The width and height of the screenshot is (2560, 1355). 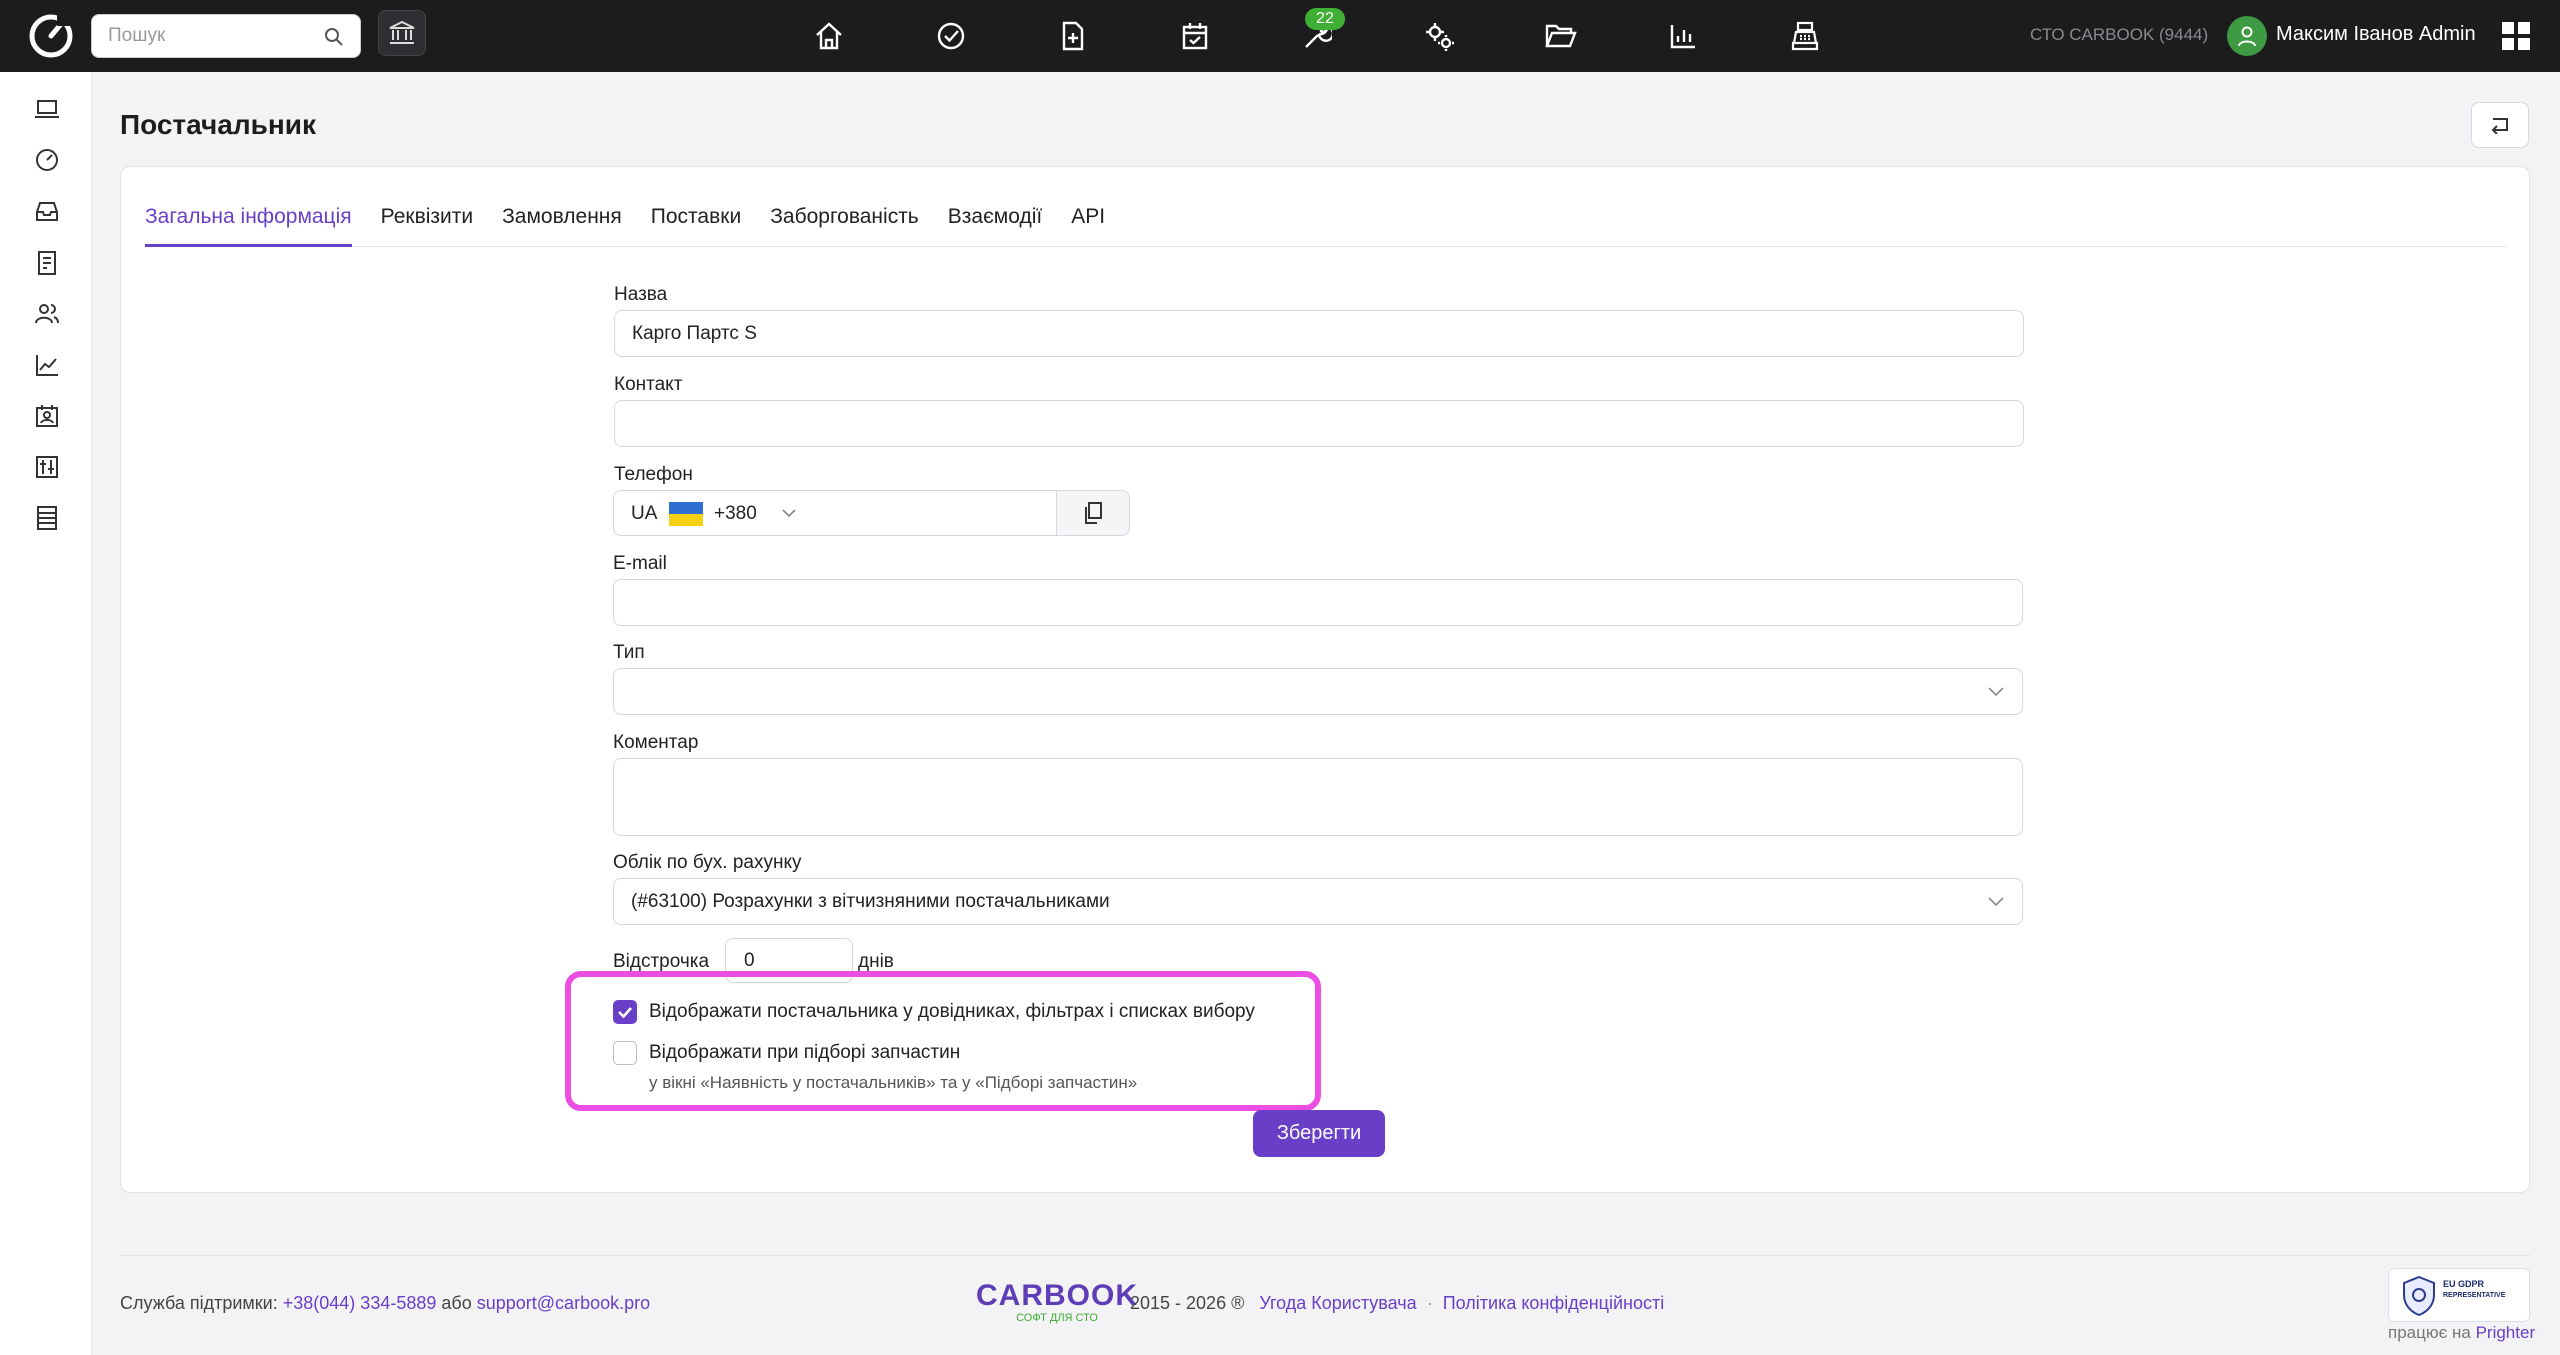 I want to click on search-input, so click(x=202, y=36).